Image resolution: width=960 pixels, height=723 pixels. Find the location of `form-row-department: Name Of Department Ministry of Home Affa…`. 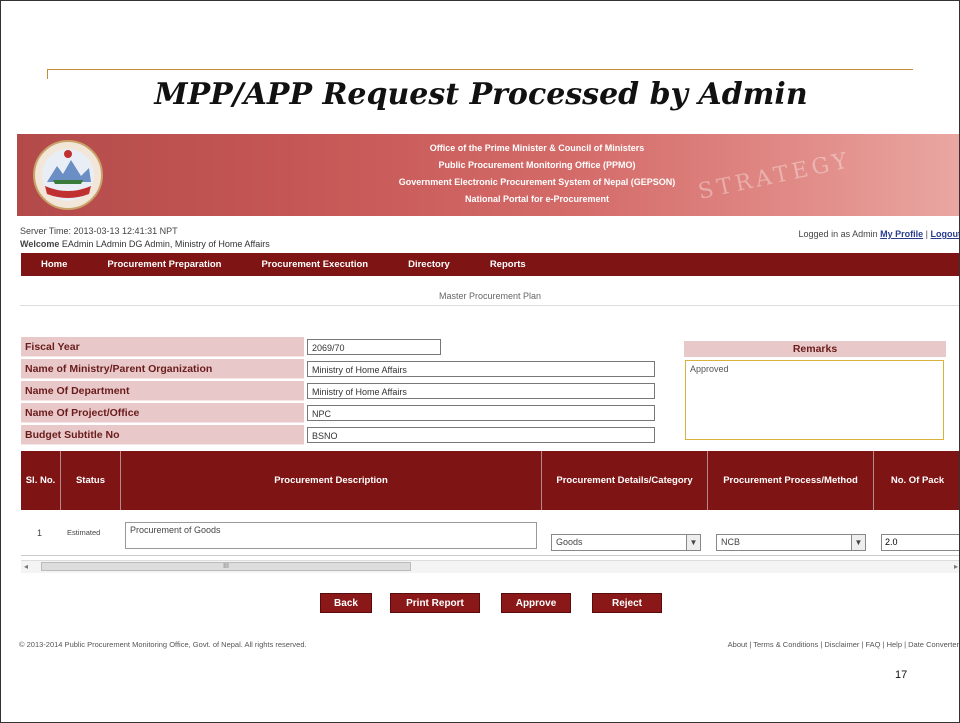

form-row-department: Name Of Department Ministry of Home Affa… is located at coordinates (339, 391).